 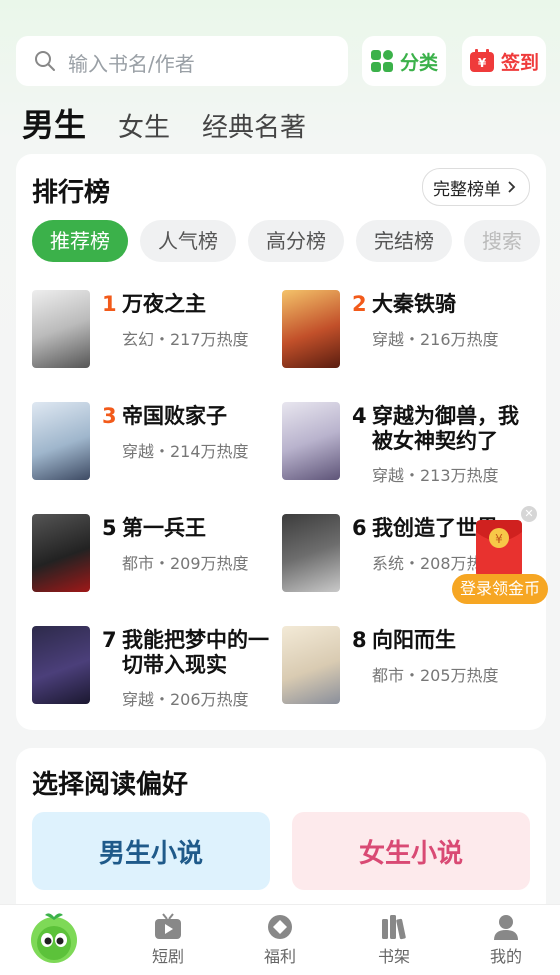 I want to click on book-rank: 8, so click(x=359, y=640).